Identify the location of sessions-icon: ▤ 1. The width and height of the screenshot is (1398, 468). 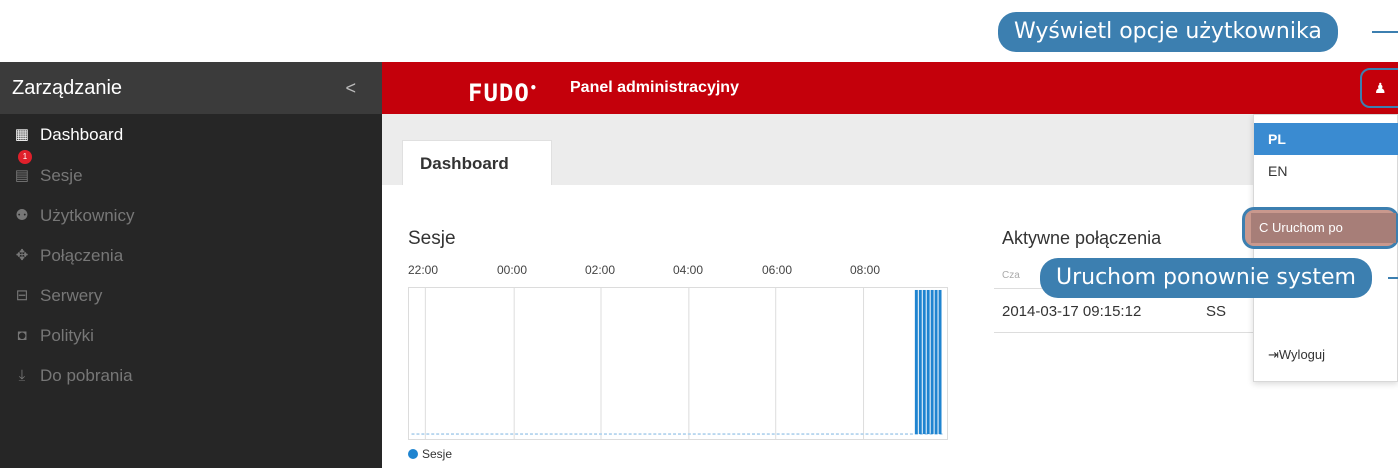
(22, 173).